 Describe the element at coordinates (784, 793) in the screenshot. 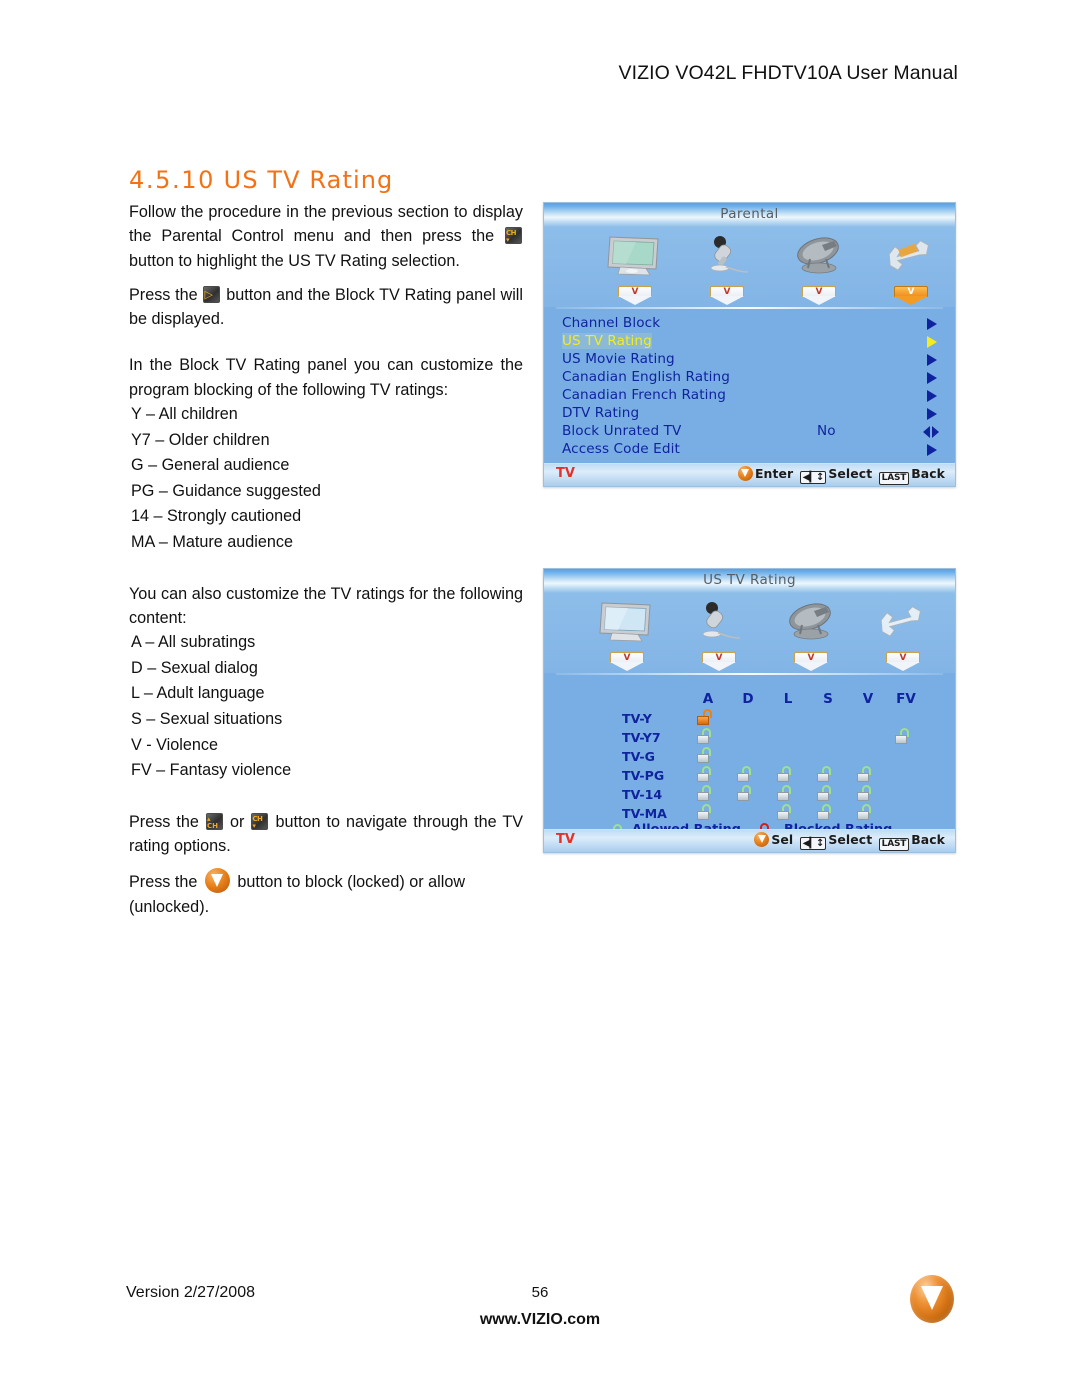

I see `rating-cell-tv-14-l` at that location.